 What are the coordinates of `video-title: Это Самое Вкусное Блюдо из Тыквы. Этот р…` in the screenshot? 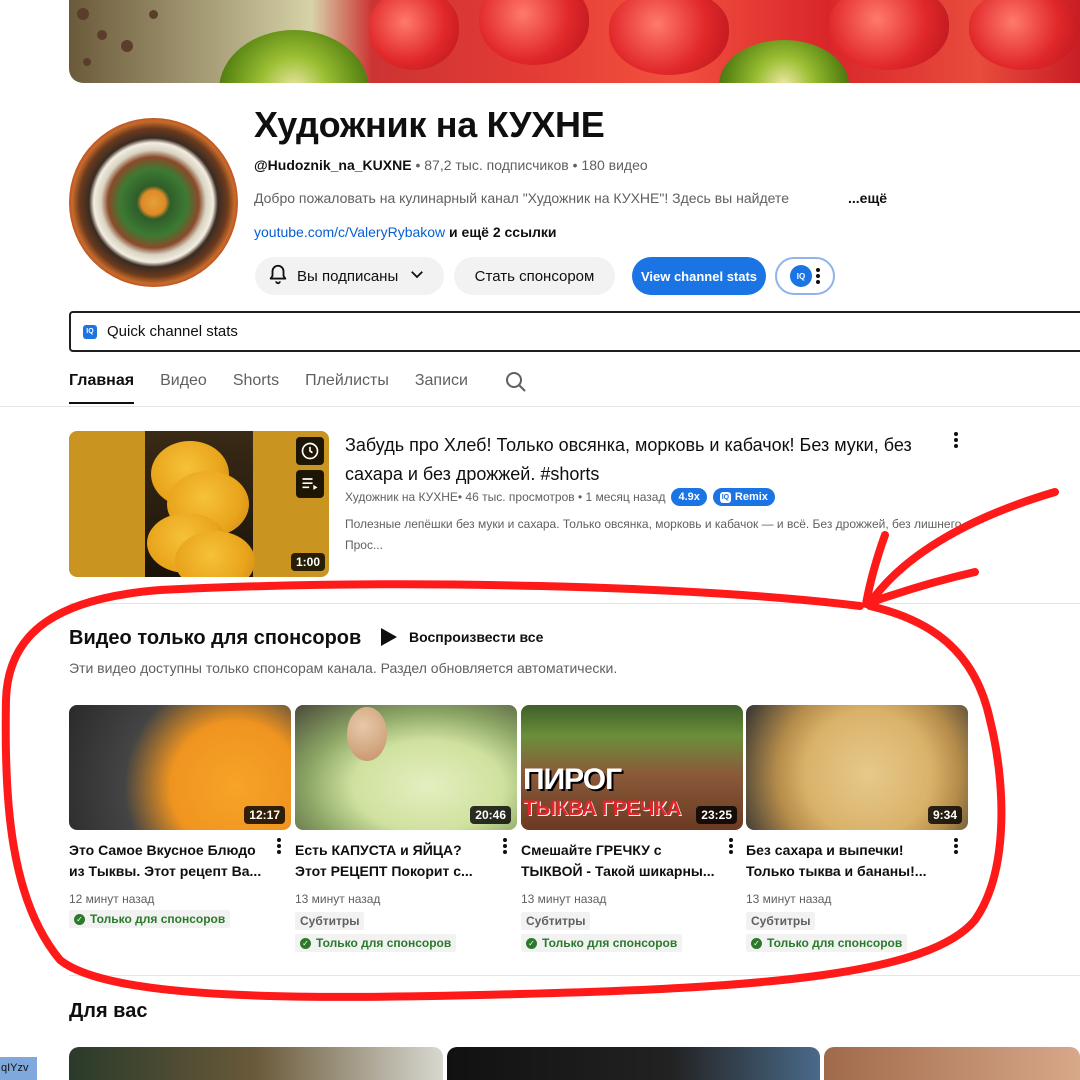 It's located at (168, 861).